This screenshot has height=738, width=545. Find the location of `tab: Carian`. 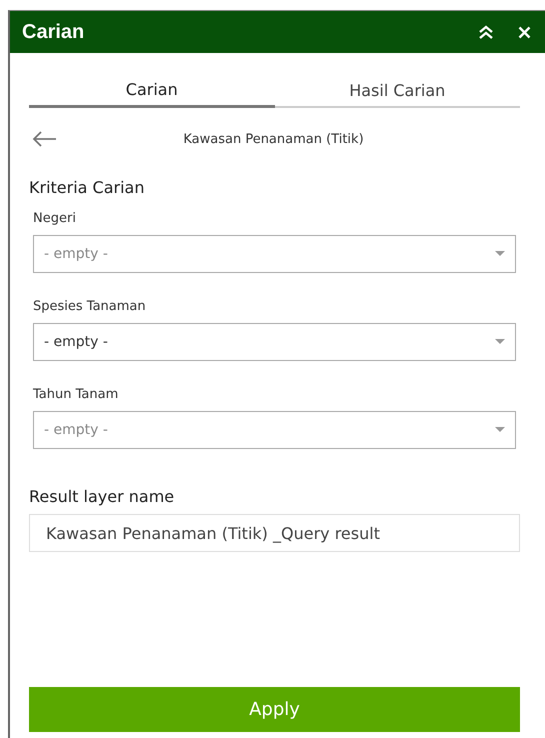

tab: Carian is located at coordinates (151, 94).